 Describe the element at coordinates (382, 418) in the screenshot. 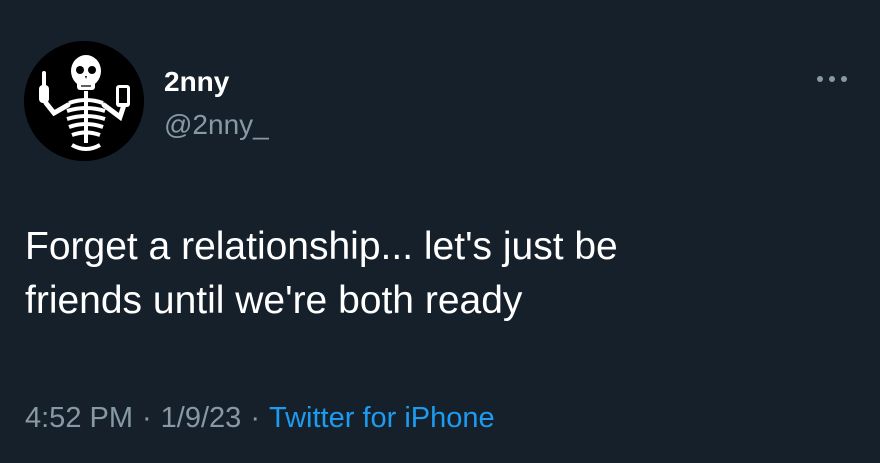

I see `tweet-source-link: Twitter for iPhone` at that location.